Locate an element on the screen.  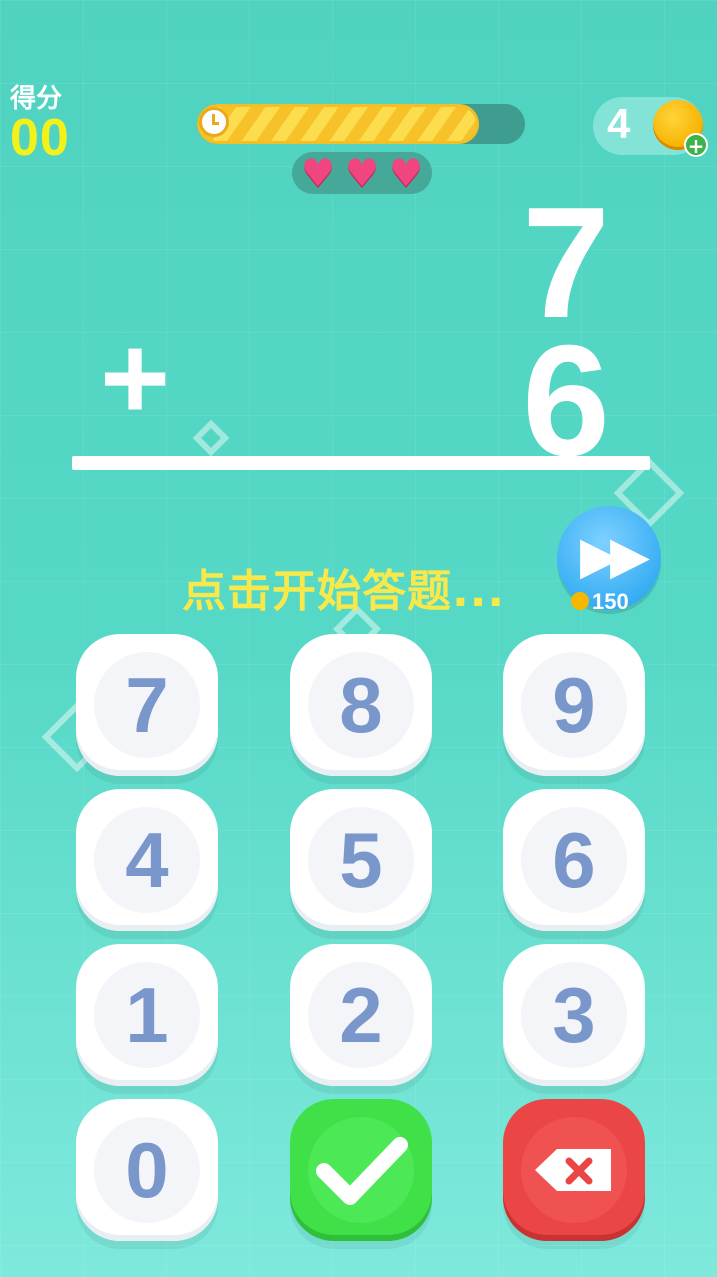
skip-cost: 150 is located at coordinates (610, 601).